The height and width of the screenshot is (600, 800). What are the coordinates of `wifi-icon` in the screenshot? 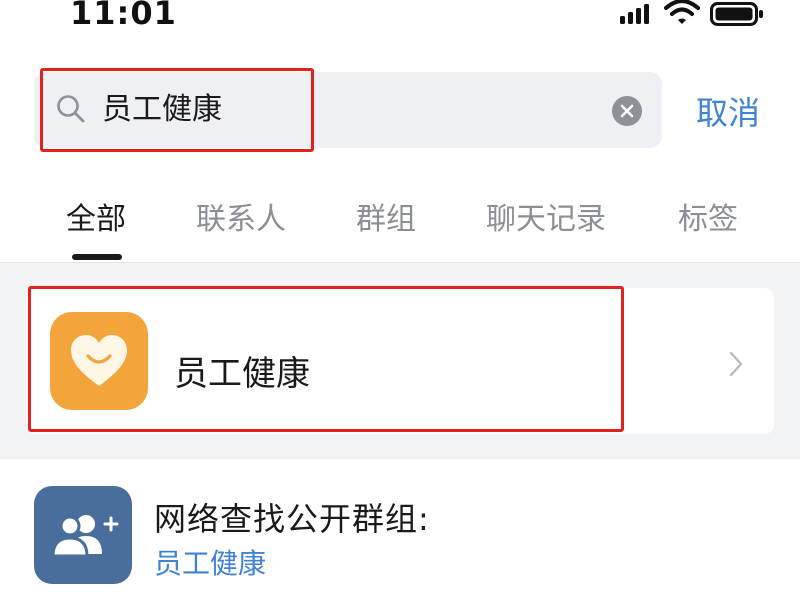 It's located at (682, 12).